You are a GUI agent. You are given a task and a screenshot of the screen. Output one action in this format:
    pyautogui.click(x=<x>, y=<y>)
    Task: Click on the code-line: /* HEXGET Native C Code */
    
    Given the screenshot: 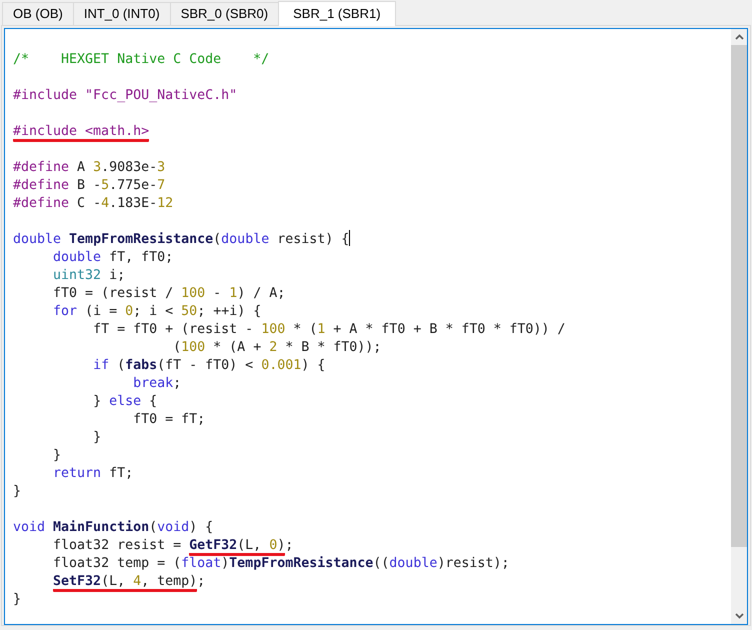 What is the action you would take?
    pyautogui.click(x=141, y=60)
    